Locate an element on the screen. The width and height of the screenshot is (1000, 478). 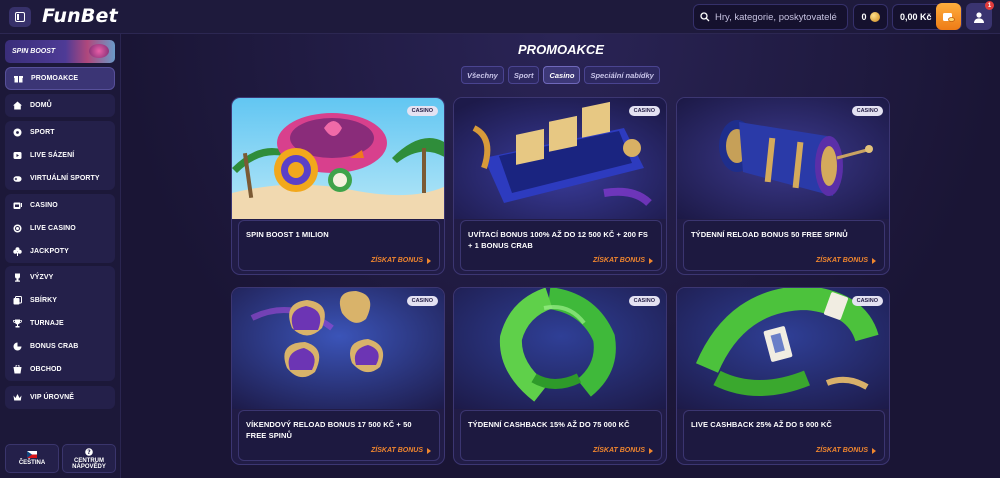
crown-icon is located at coordinates (17, 397).